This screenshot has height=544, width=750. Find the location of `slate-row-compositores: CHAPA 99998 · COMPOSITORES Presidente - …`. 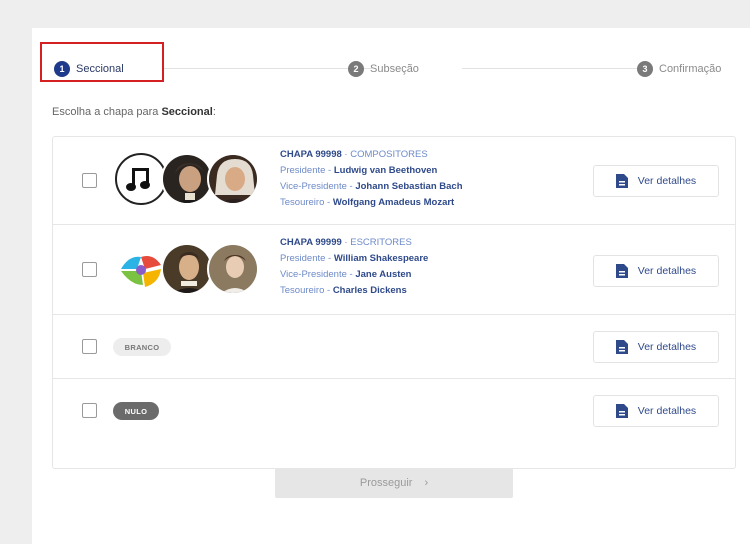

slate-row-compositores: CHAPA 99998 · COMPOSITORES Presidente - … is located at coordinates (394, 181).